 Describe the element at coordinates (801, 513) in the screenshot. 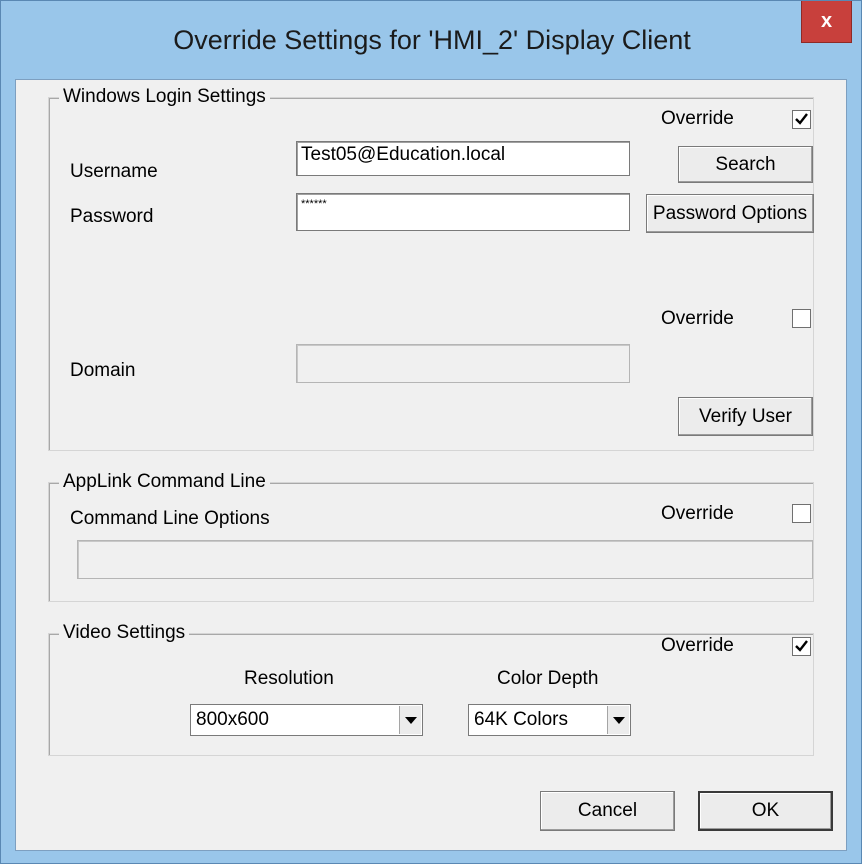

I see `applink-override-checkbox` at that location.